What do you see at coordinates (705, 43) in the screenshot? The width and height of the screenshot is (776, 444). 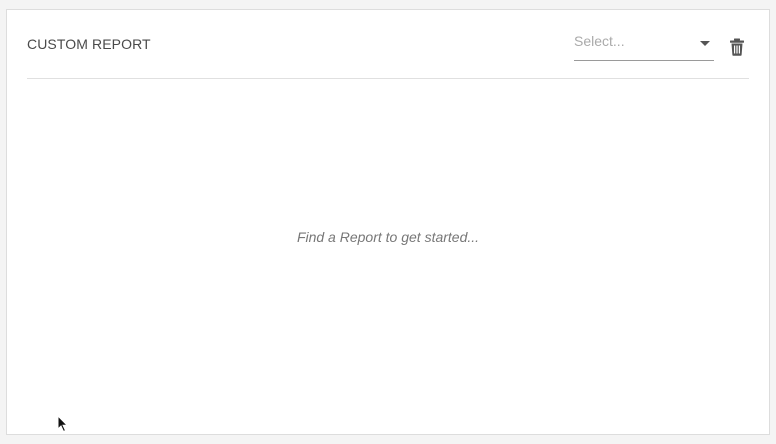 I see `caret-down-icon` at bounding box center [705, 43].